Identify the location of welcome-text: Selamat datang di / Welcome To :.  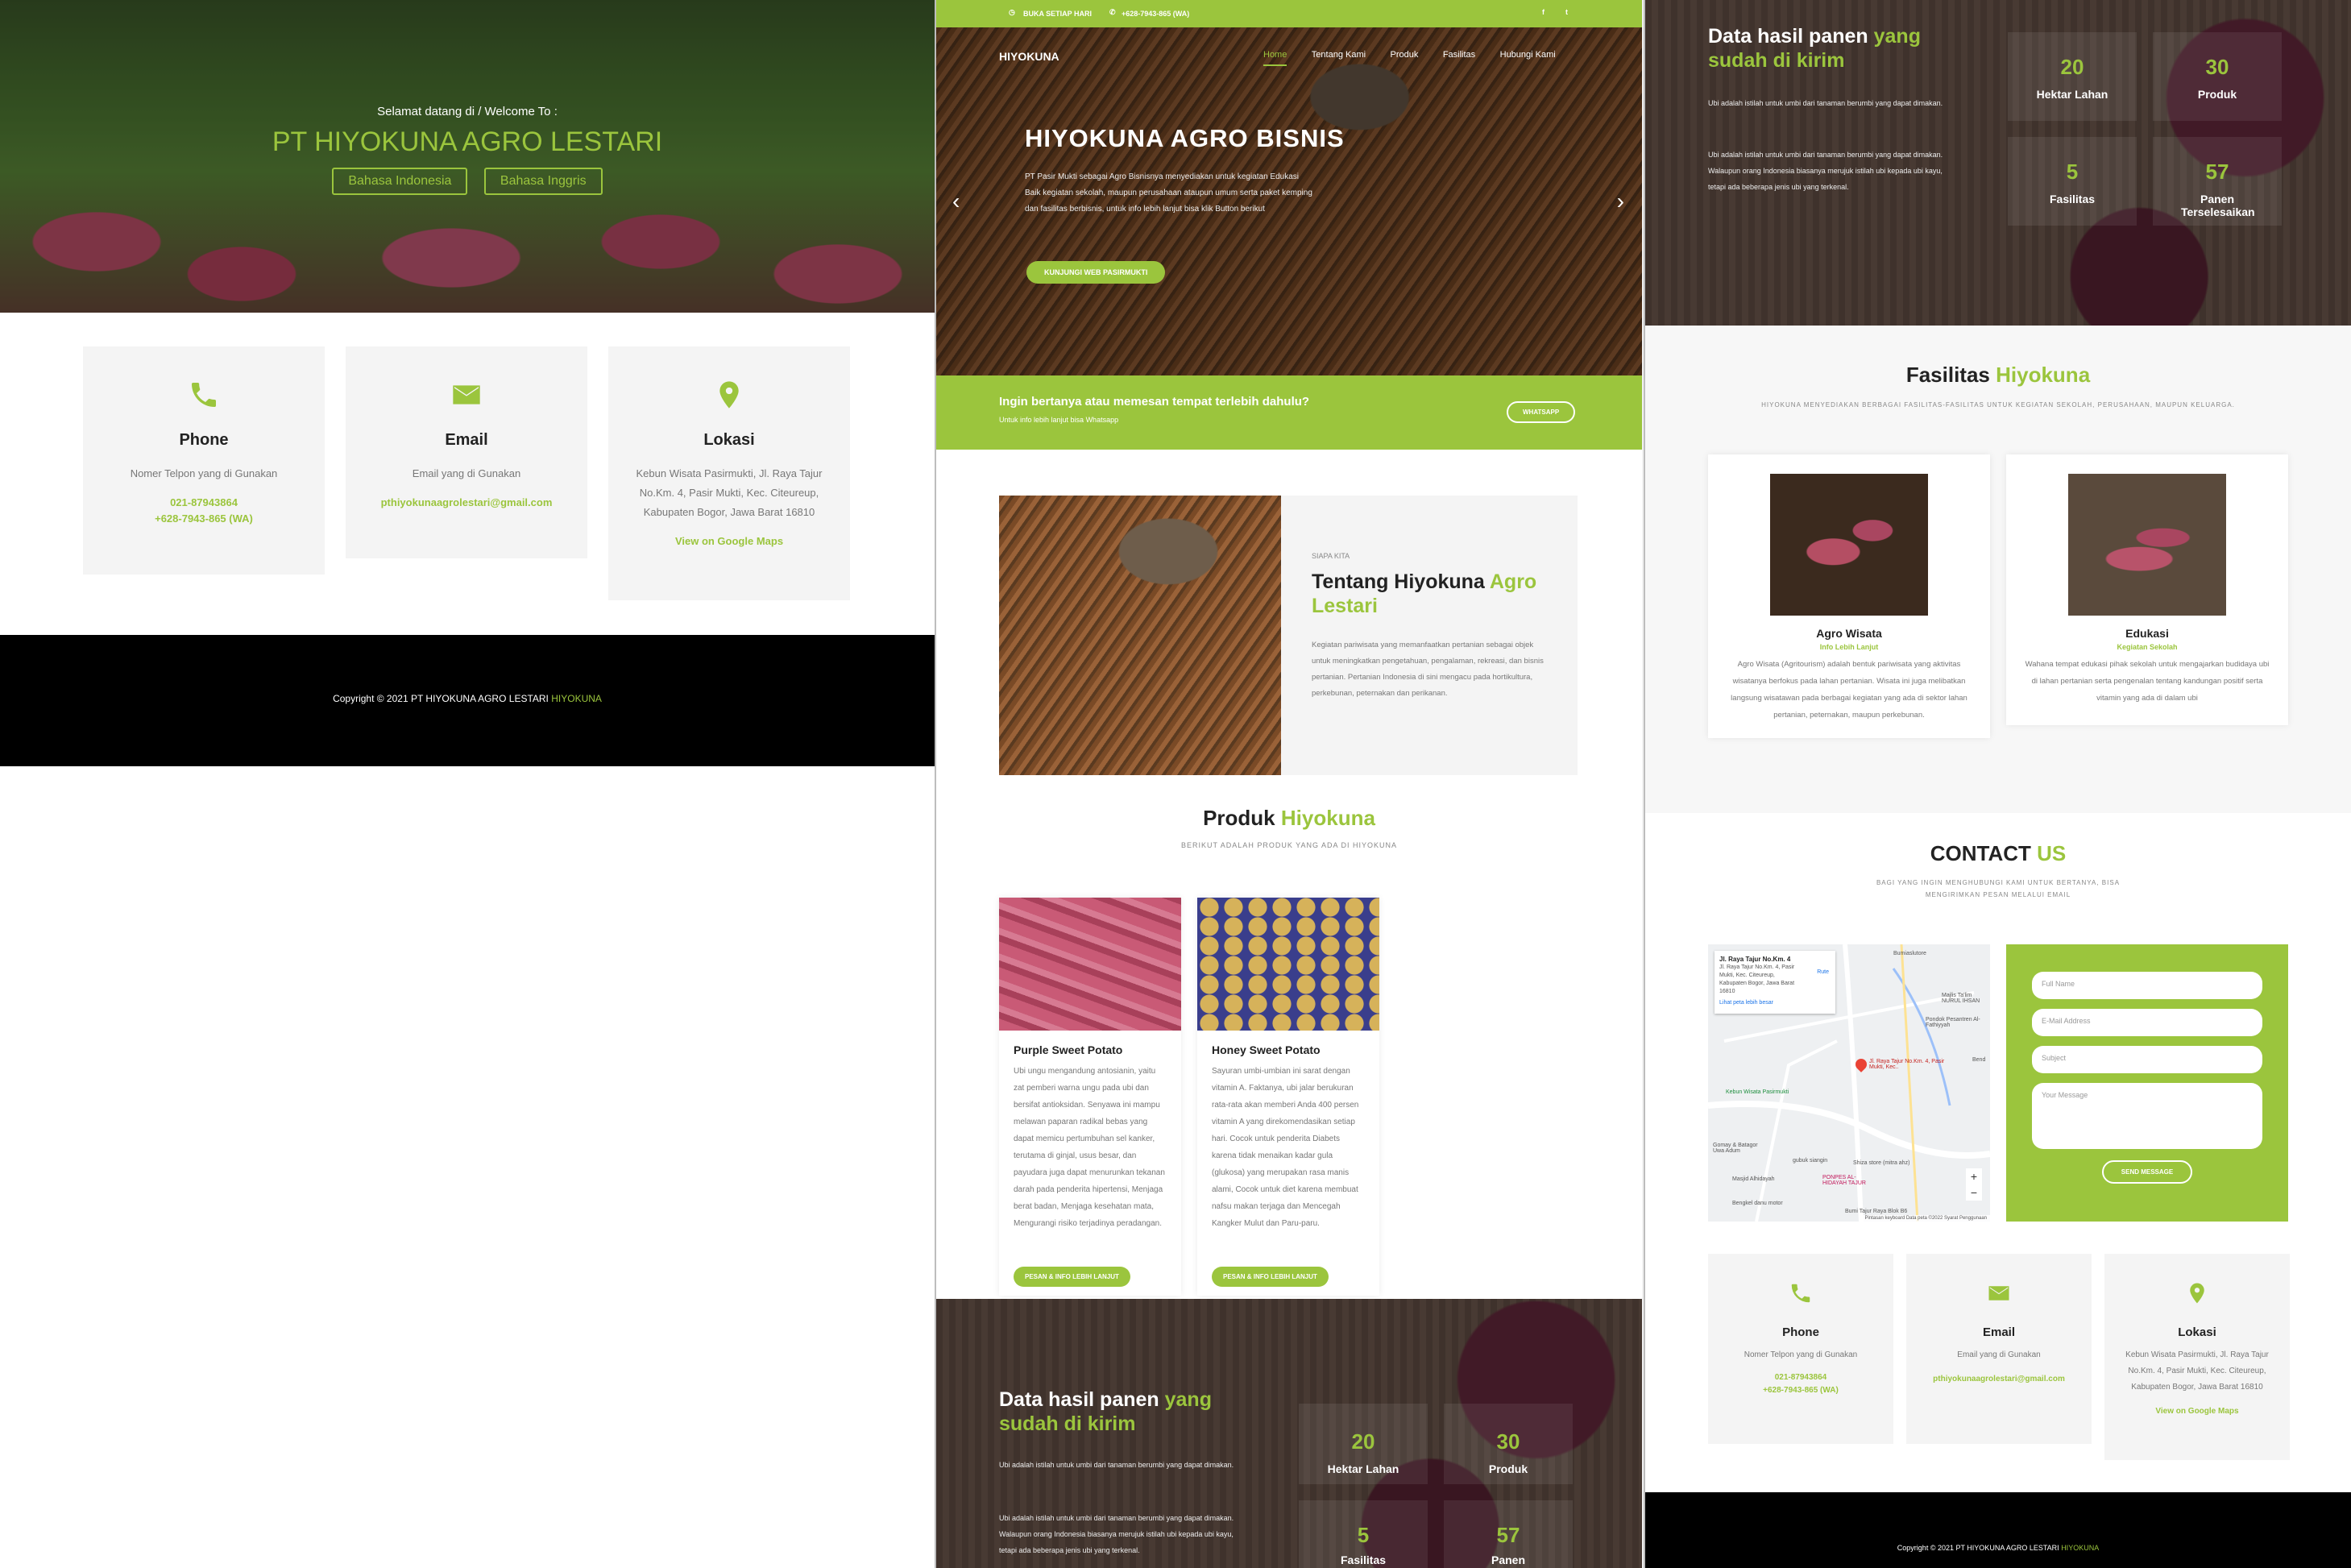
(468, 111).